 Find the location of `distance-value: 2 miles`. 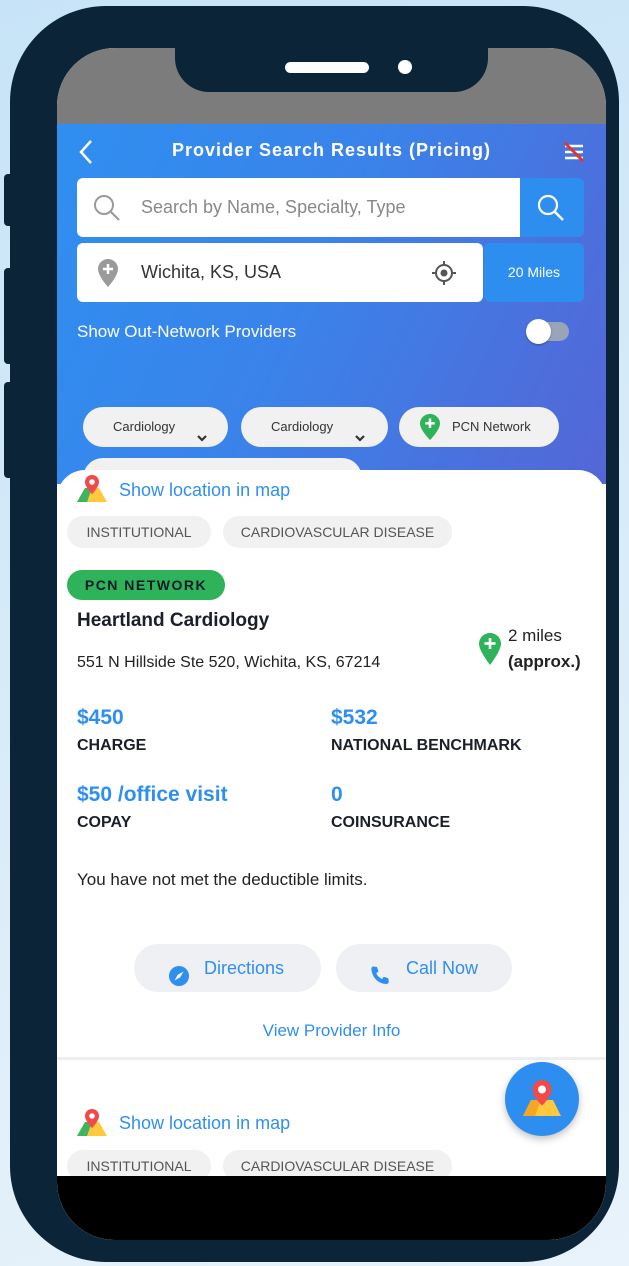

distance-value: 2 miles is located at coordinates (535, 635).